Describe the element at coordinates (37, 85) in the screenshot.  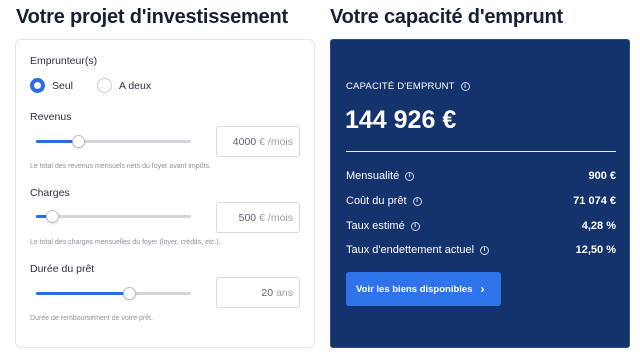
I see `radio-seul-dot` at that location.